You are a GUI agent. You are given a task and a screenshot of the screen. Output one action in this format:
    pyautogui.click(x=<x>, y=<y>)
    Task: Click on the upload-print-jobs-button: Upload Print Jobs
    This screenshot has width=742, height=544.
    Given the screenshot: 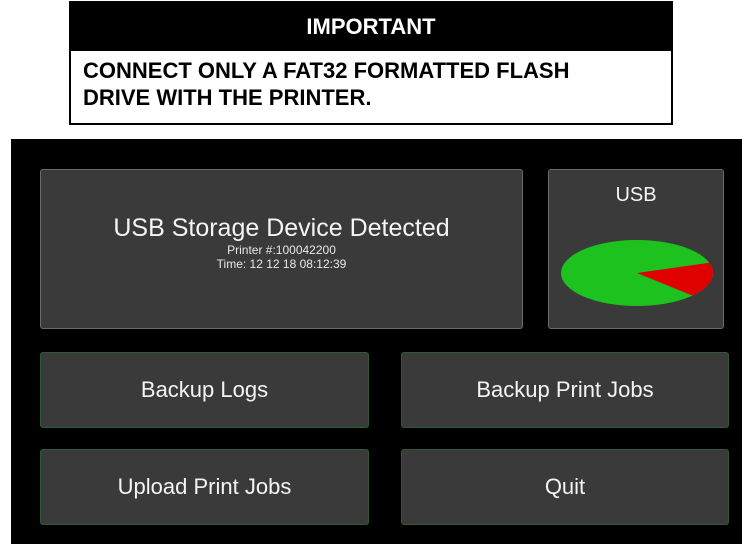 What is the action you would take?
    pyautogui.click(x=204, y=487)
    